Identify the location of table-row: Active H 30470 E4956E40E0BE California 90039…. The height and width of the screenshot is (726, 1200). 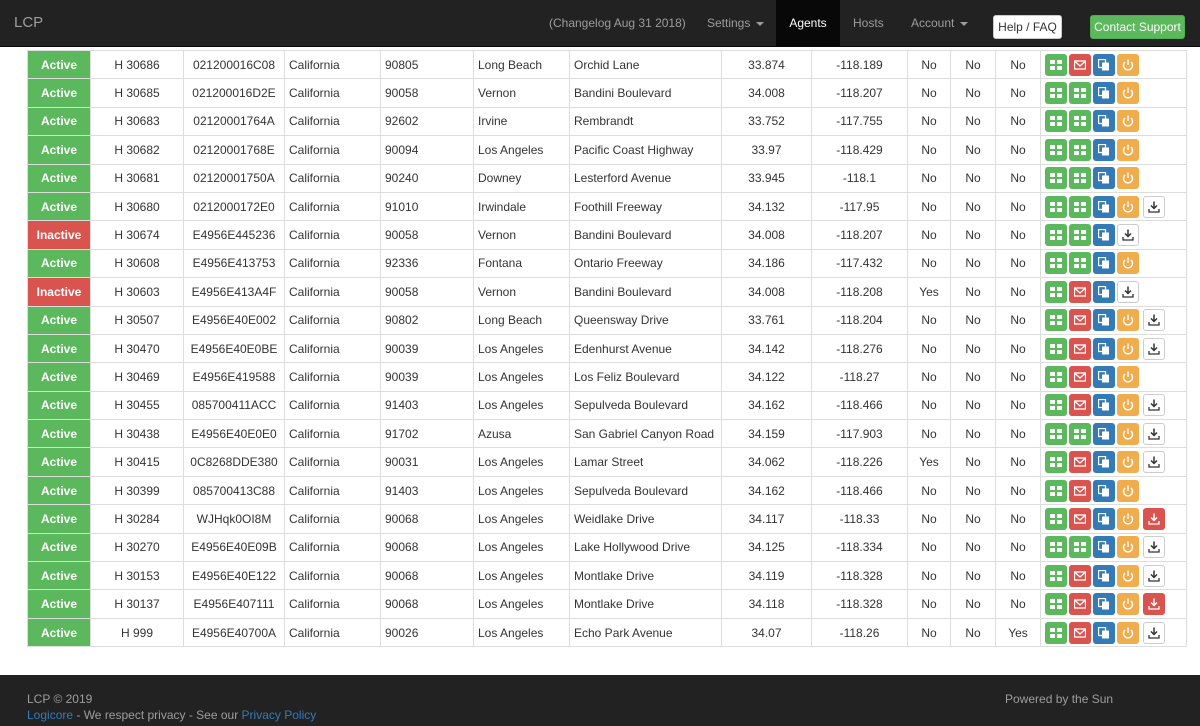
(607, 348).